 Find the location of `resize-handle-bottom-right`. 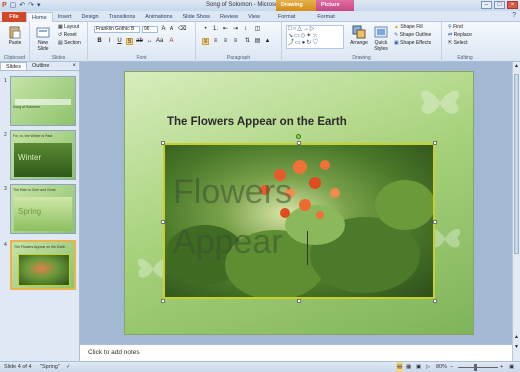

resize-handle-bottom-right is located at coordinates (435, 301).